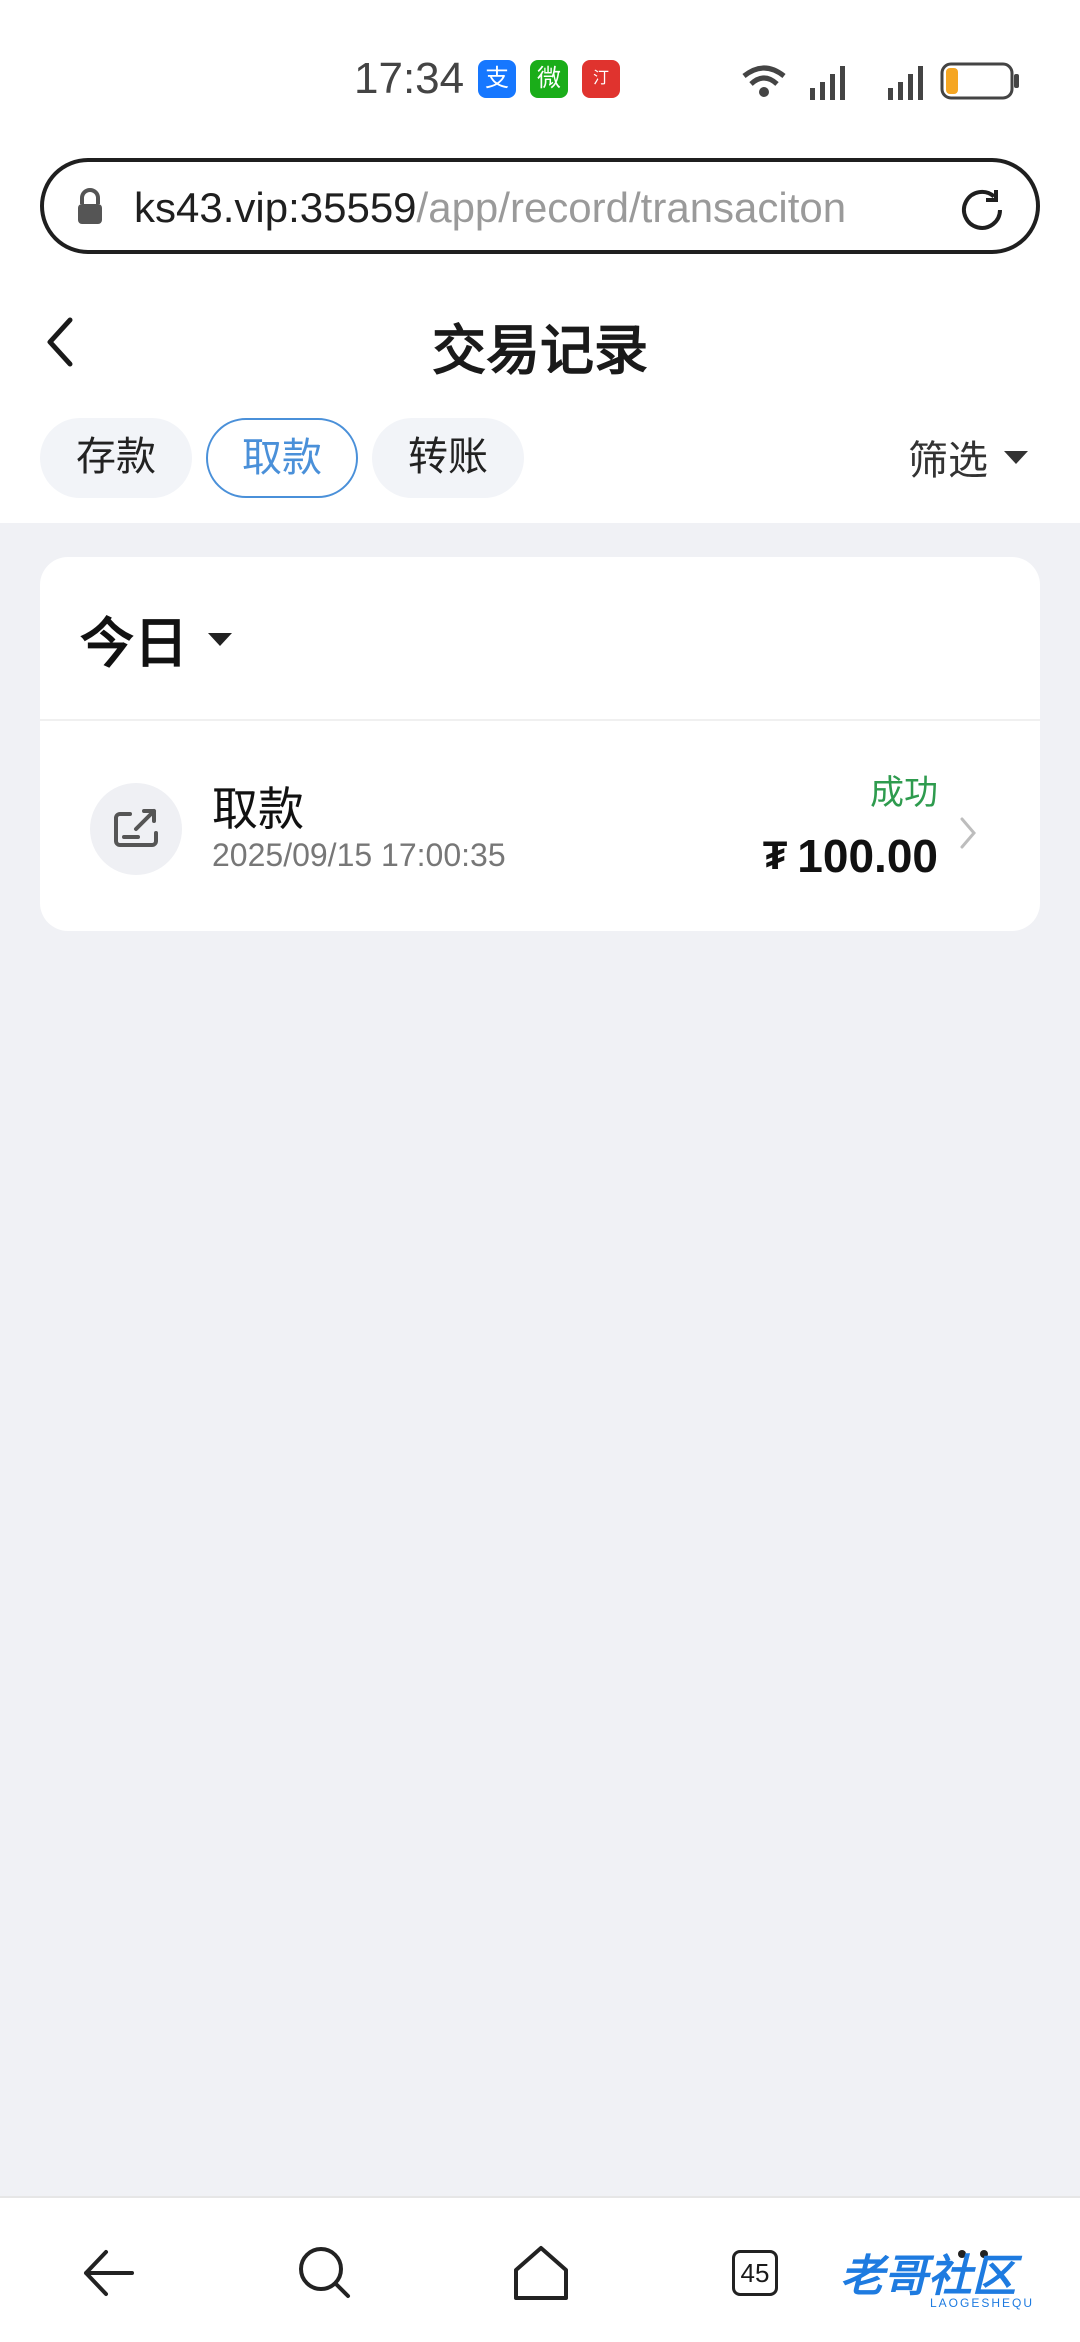 This screenshot has height=2342, width=1080. What do you see at coordinates (448, 458) in the screenshot?
I see `tab-transfer: 转账` at bounding box center [448, 458].